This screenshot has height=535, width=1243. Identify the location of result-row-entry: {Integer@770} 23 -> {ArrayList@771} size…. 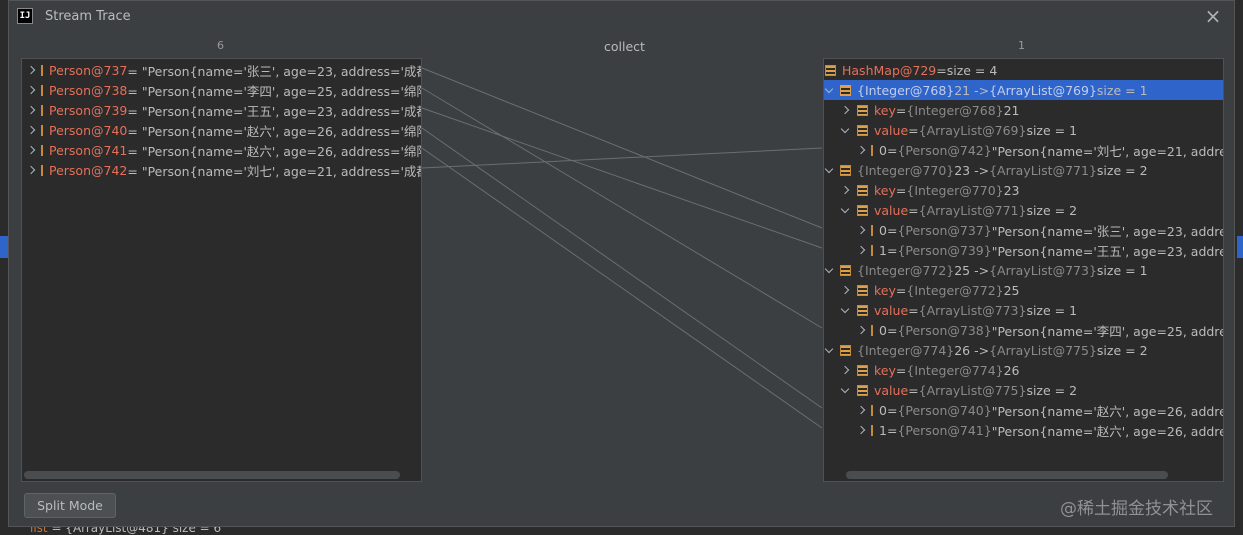
(1023, 170).